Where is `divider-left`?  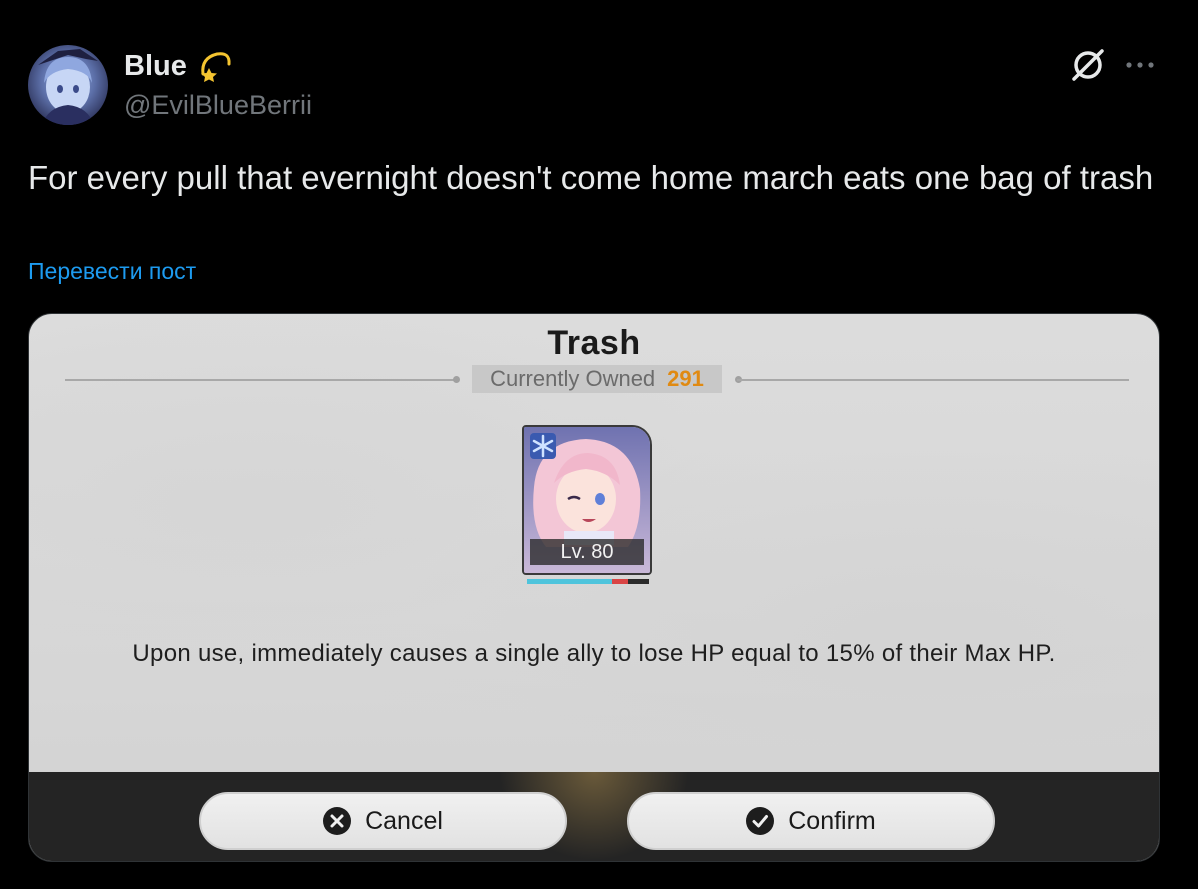
divider-left is located at coordinates (260, 380).